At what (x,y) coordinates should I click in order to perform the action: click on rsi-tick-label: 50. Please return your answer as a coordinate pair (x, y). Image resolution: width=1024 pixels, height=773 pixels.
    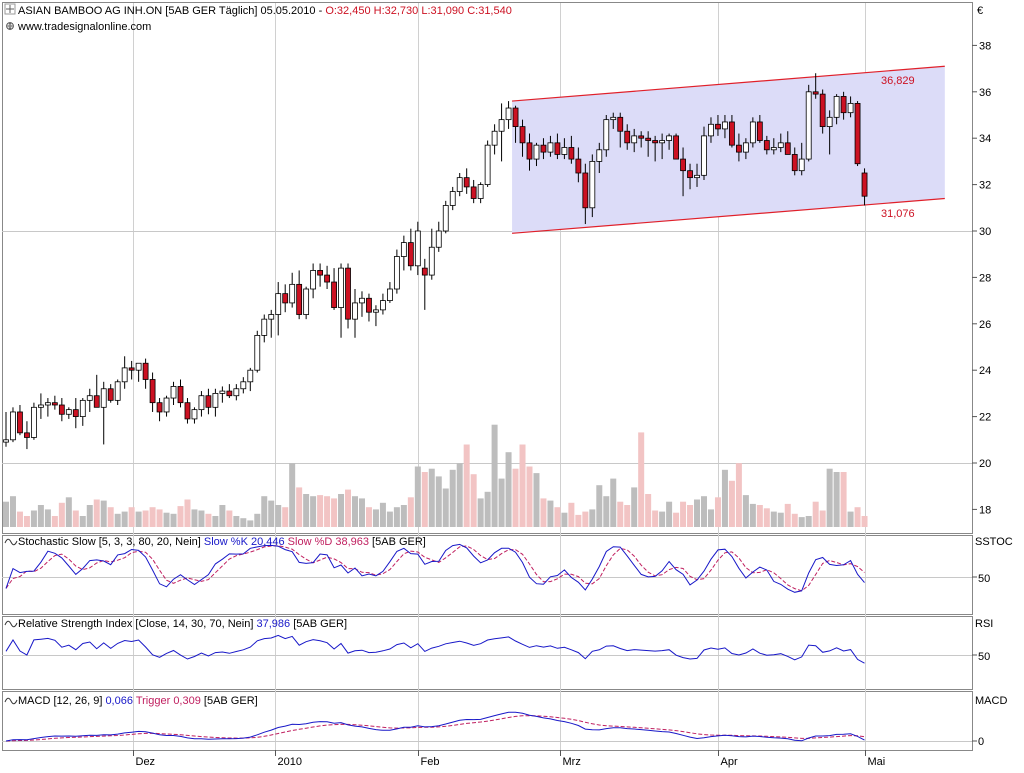
    Looking at the image, I should click on (984, 657).